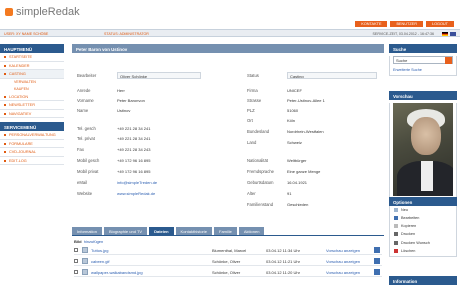  I want to click on nav-item-start: STARTSEITE, so click(32, 57).